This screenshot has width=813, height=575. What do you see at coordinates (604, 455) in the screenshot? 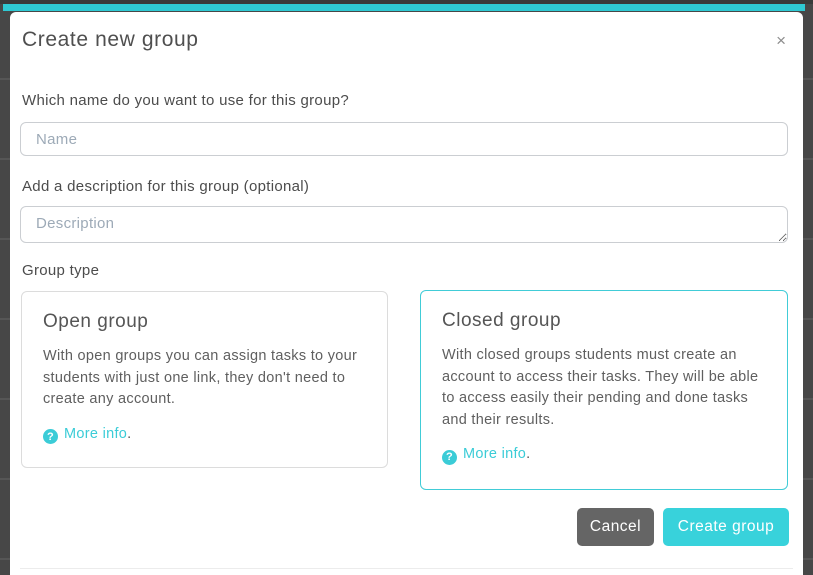
I see `closed-group-more-info-row: ? More info.` at bounding box center [604, 455].